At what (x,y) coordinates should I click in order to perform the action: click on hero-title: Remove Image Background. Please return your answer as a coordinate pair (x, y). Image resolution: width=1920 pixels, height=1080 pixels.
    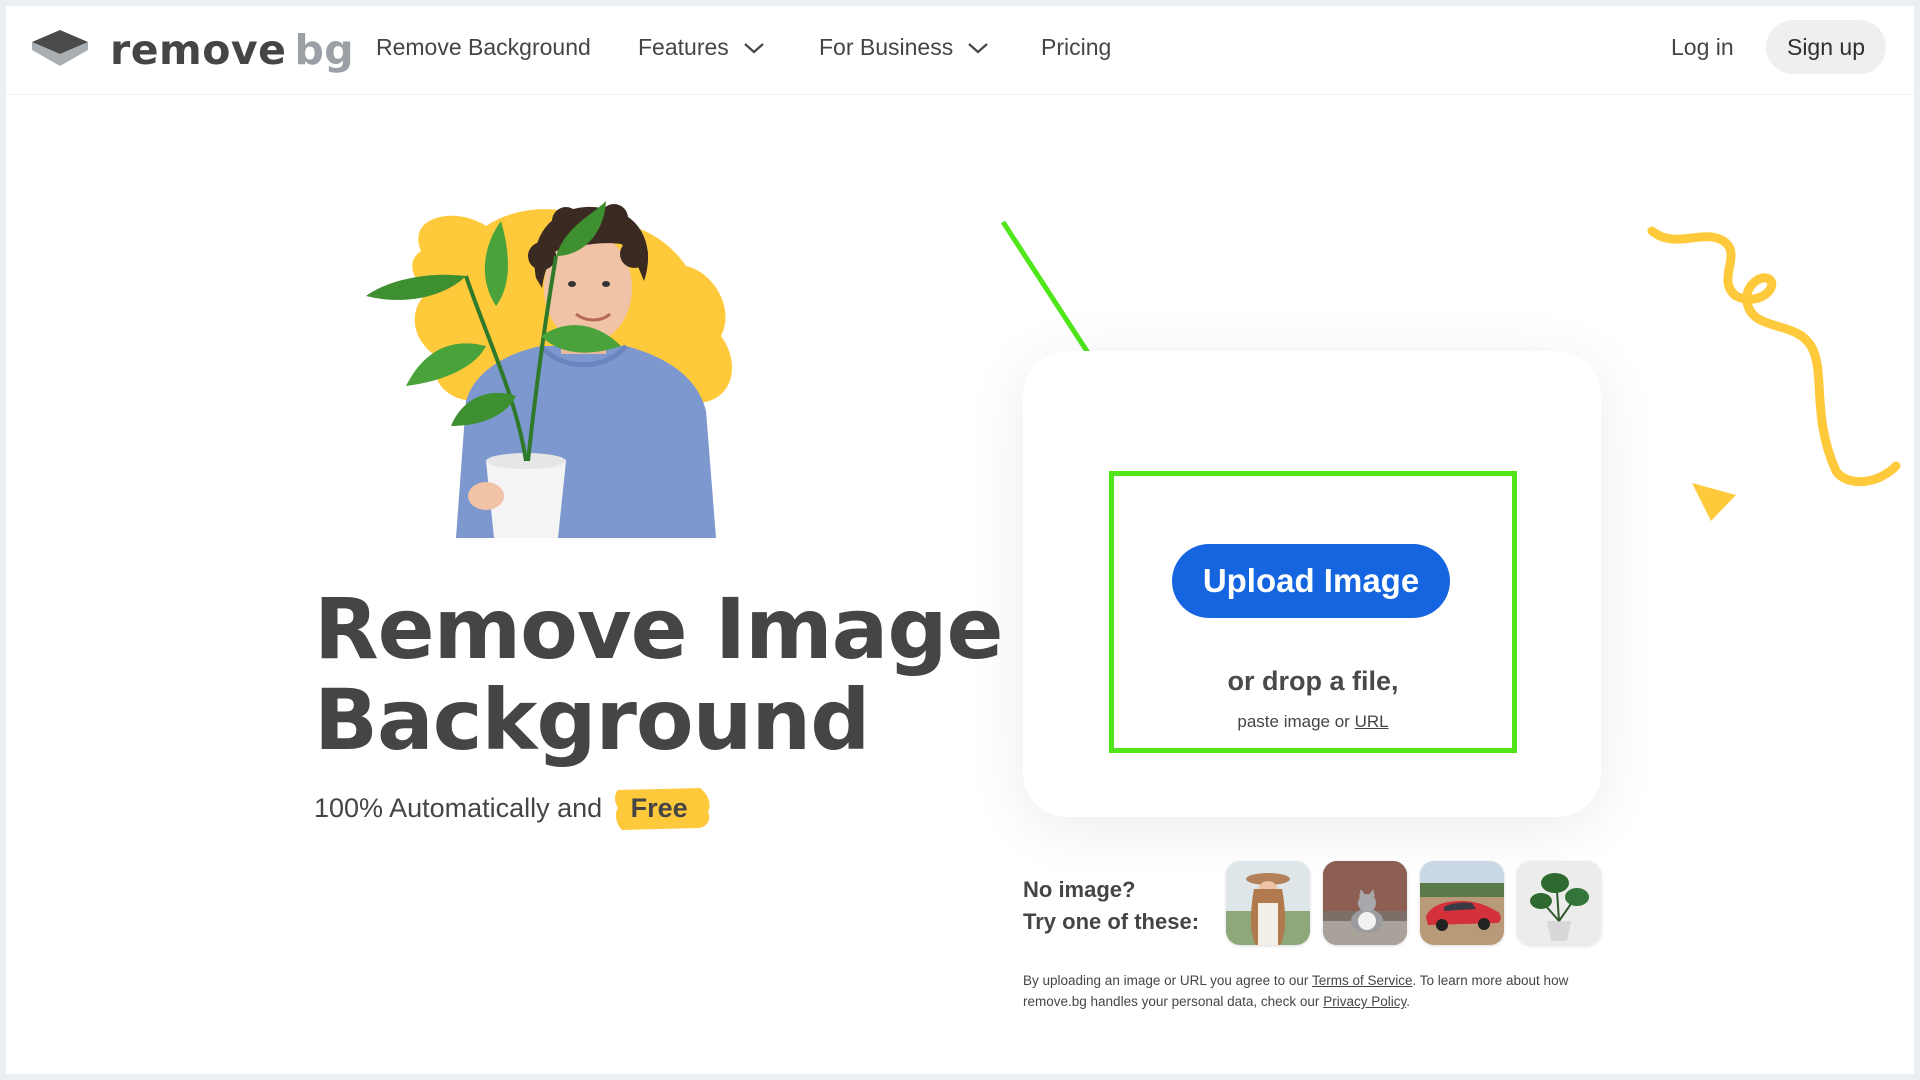
    Looking at the image, I should click on (674, 675).